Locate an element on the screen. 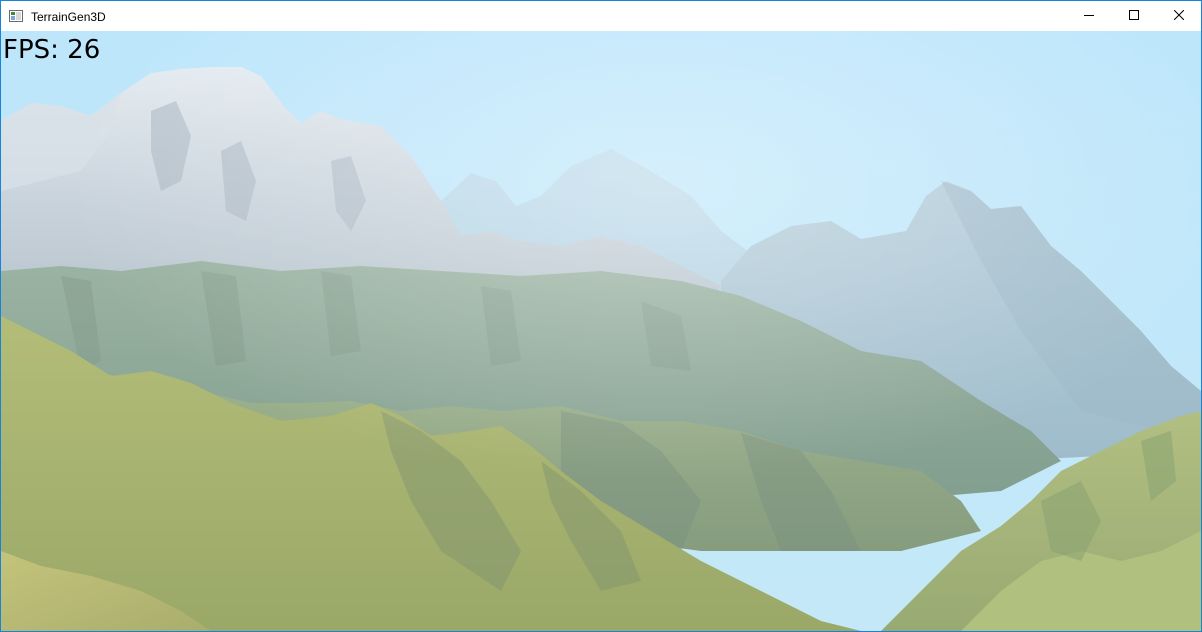  app-icon is located at coordinates (16, 15).